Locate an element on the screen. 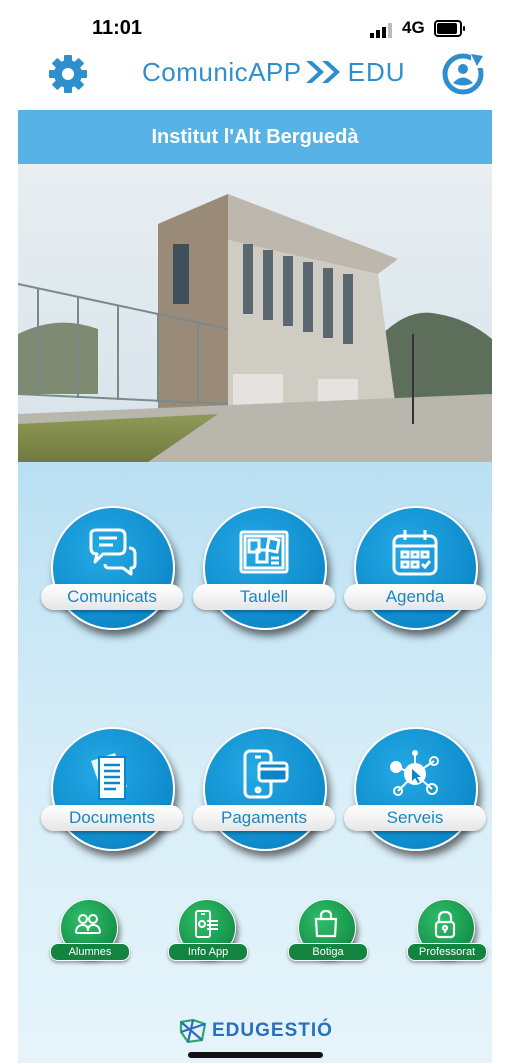  agenda-label: Agenda is located at coordinates (415, 597).